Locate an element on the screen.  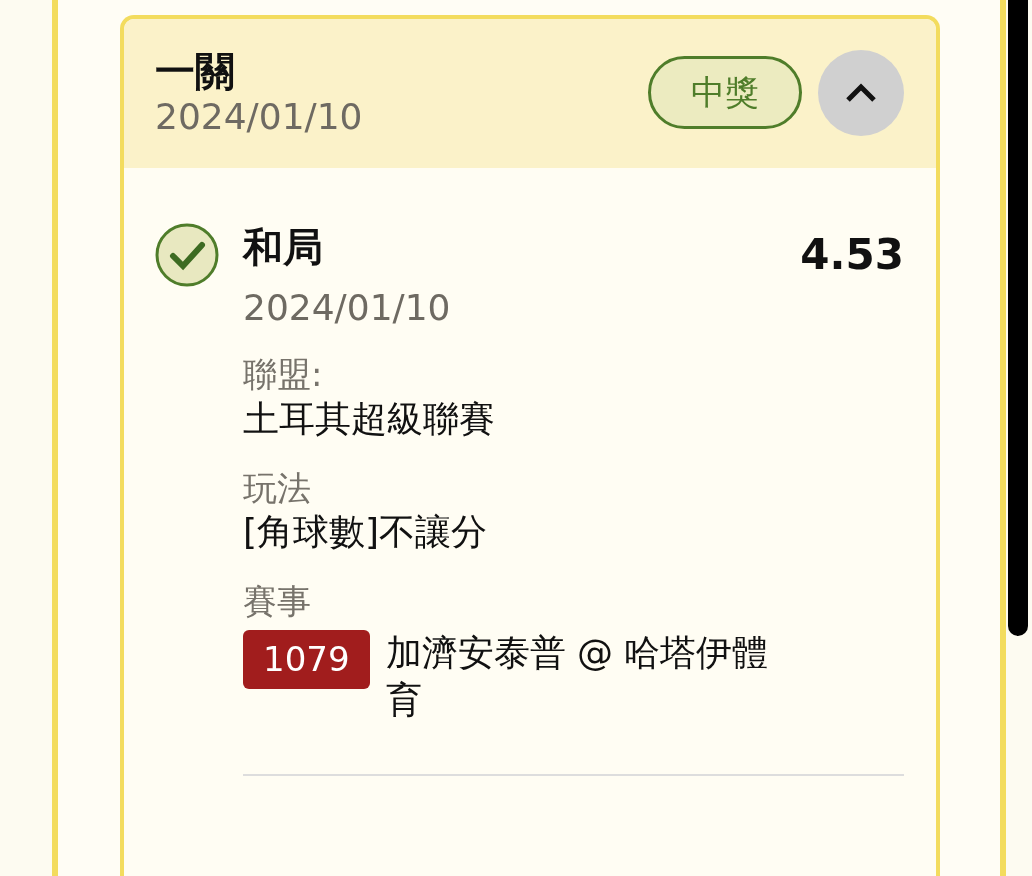
field-label: 聯盟: is located at coordinates (283, 374).